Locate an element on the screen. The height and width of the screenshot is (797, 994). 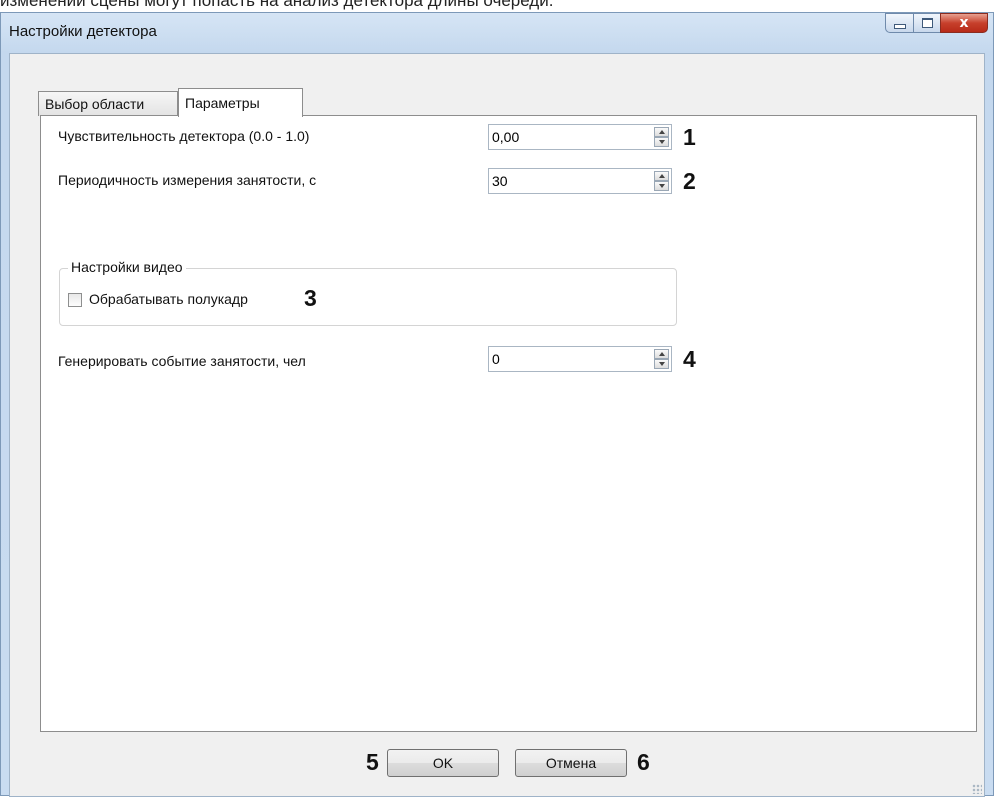
callout-3: 3 is located at coordinates (310, 298).